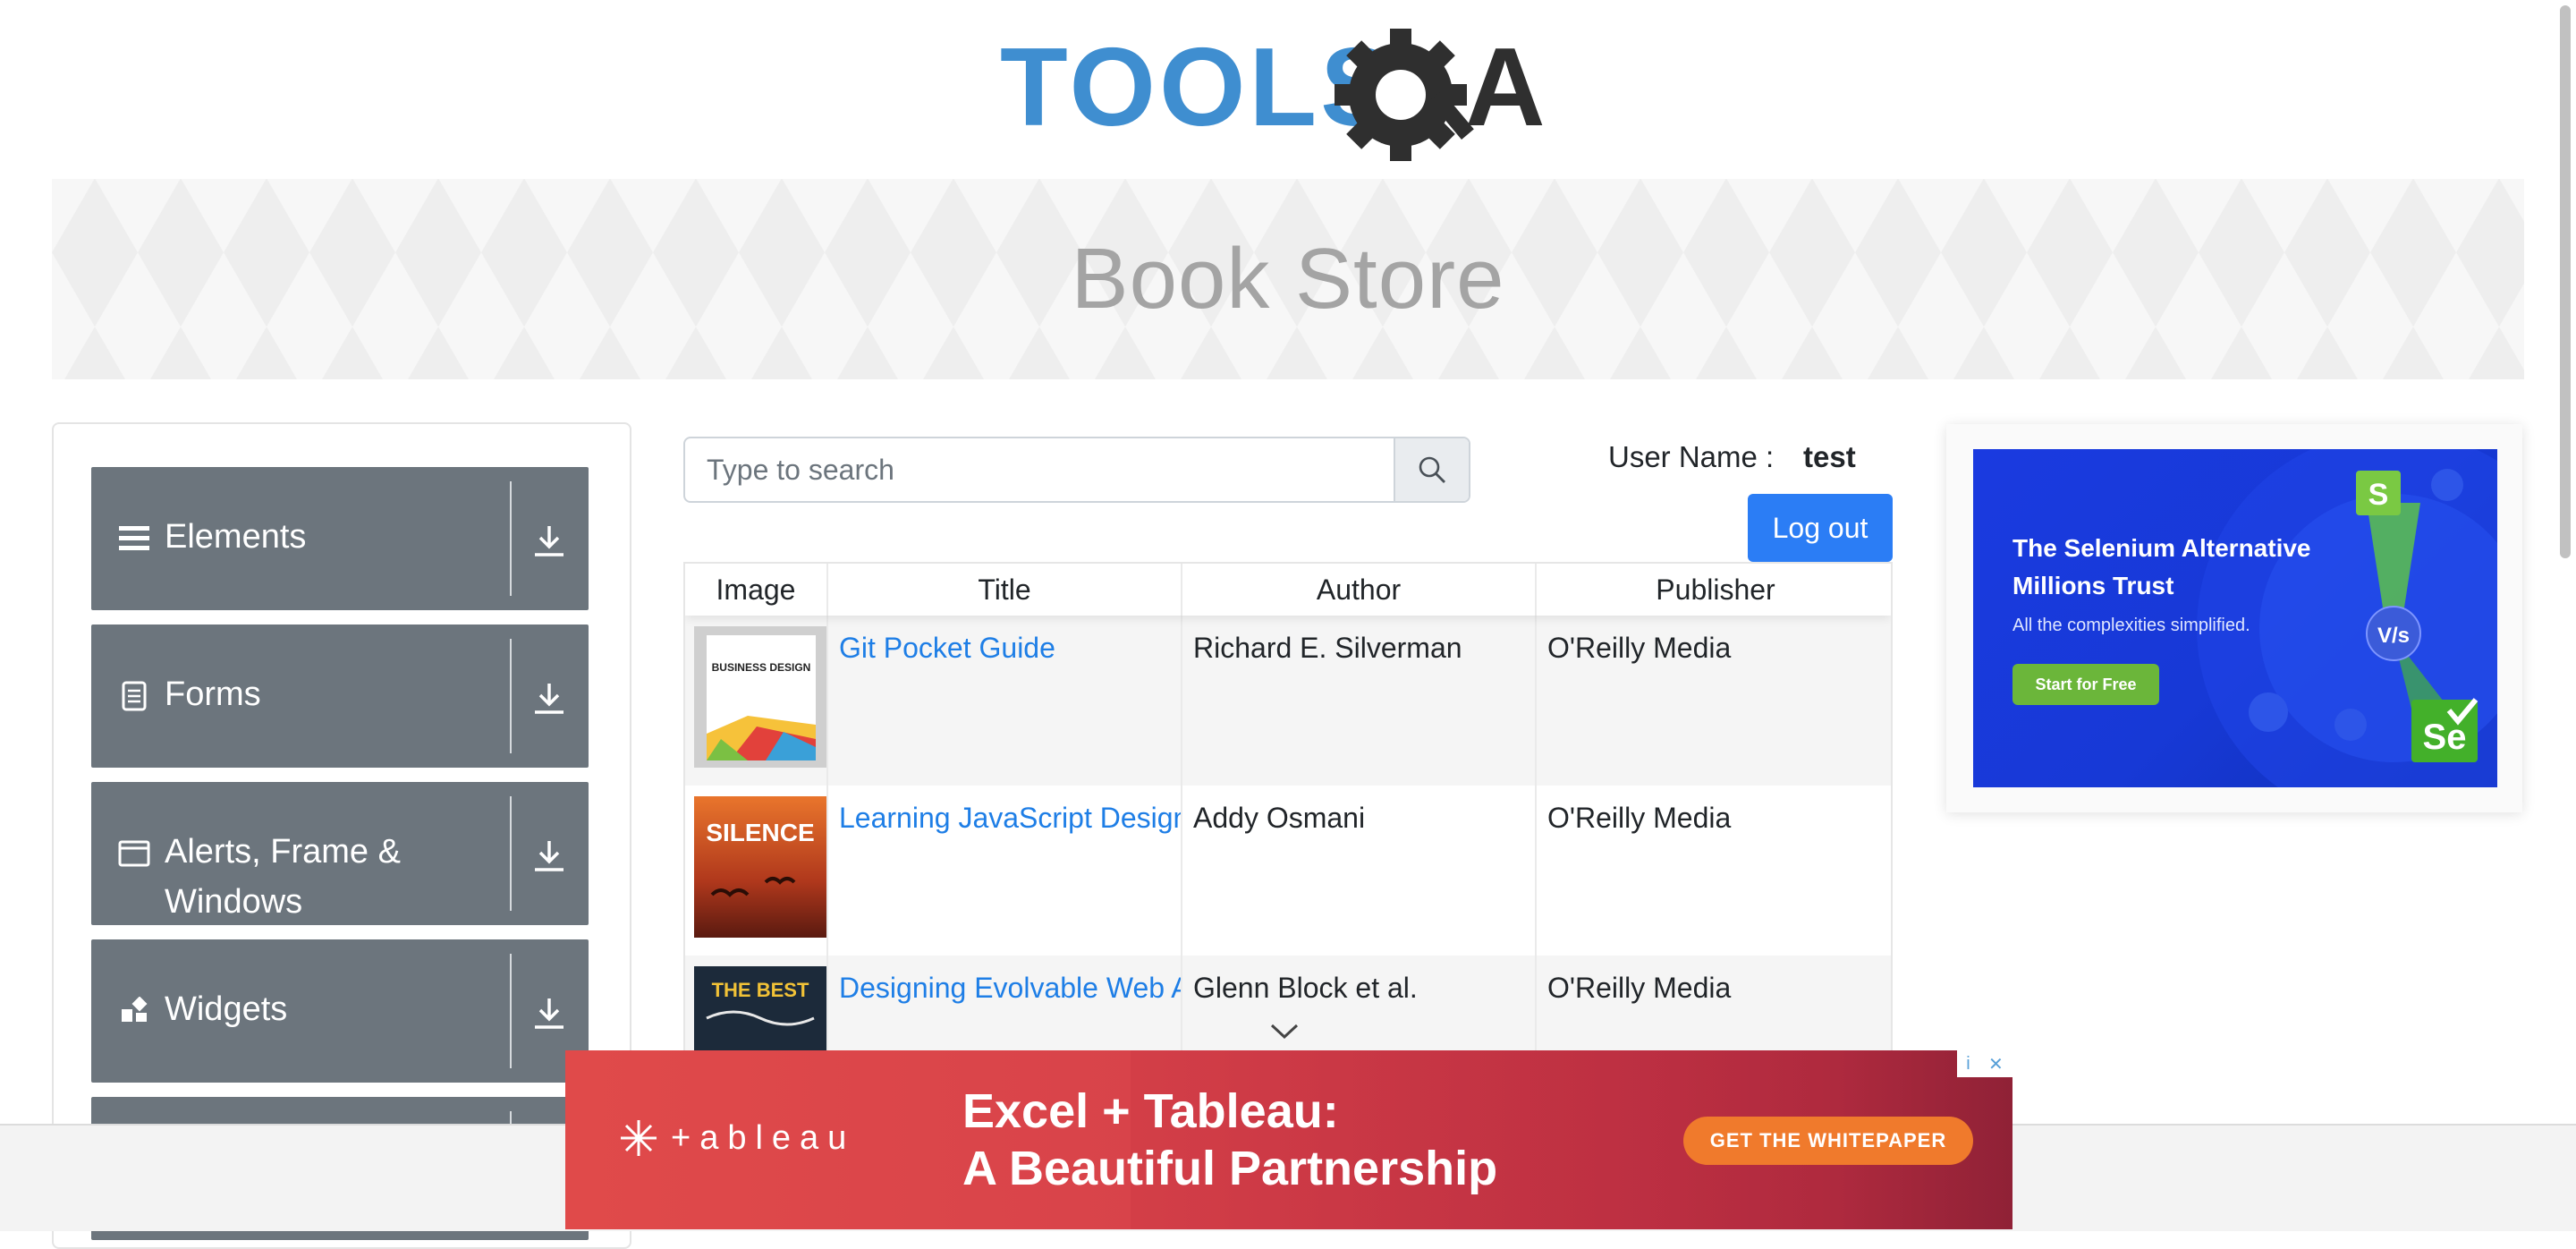 This screenshot has height=1249, width=2576. Describe the element at coordinates (213, 694) in the screenshot. I see `sidebar-group-label: Forms` at that location.